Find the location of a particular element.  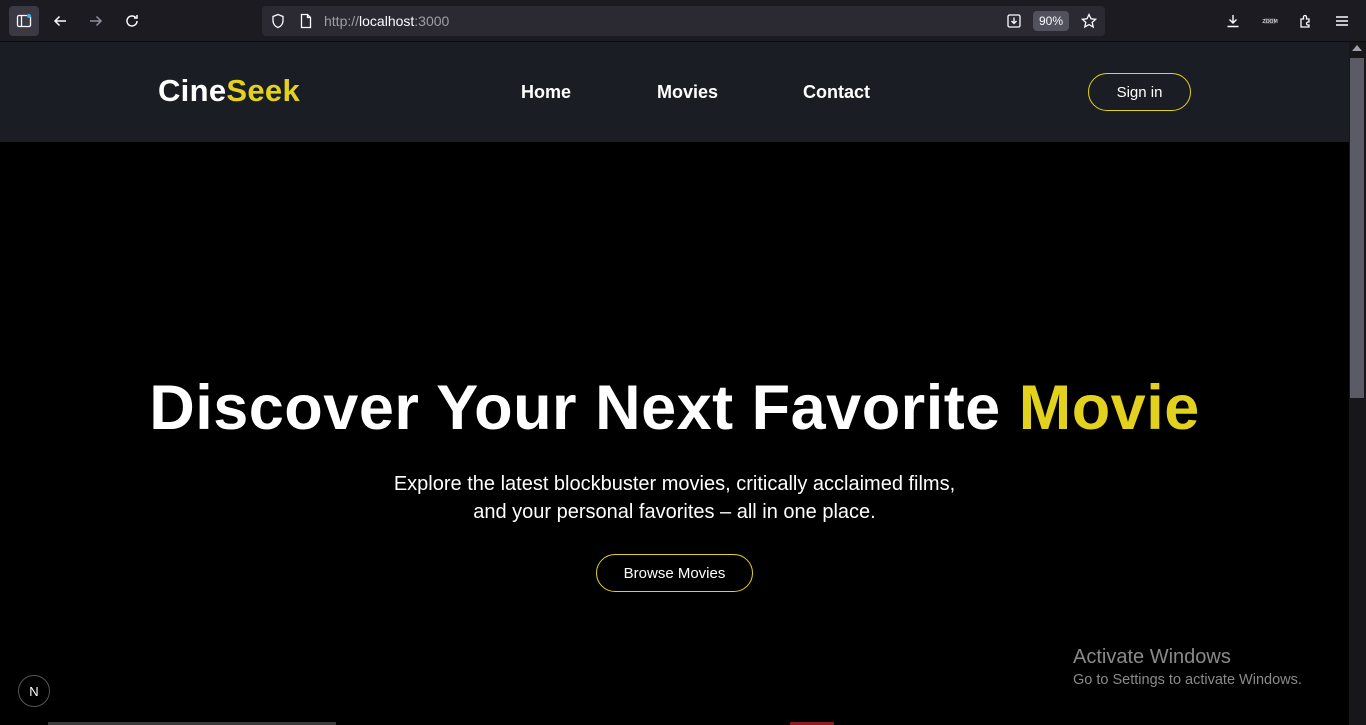

nav-link-contact: Contact is located at coordinates (836, 92).